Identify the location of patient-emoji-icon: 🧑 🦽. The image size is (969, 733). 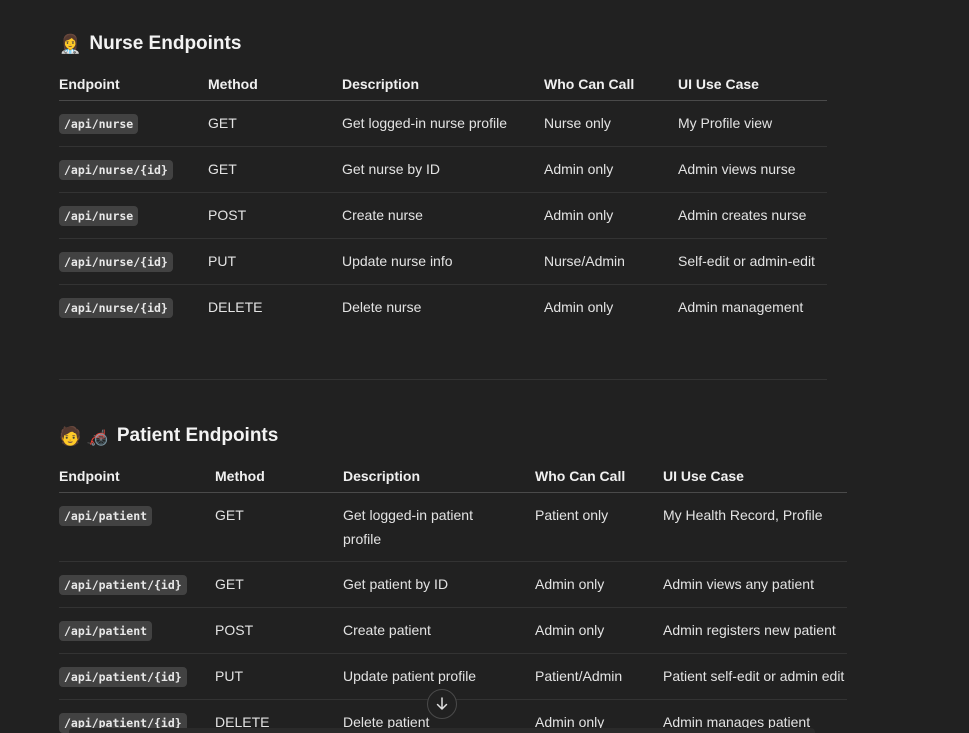
(84, 435).